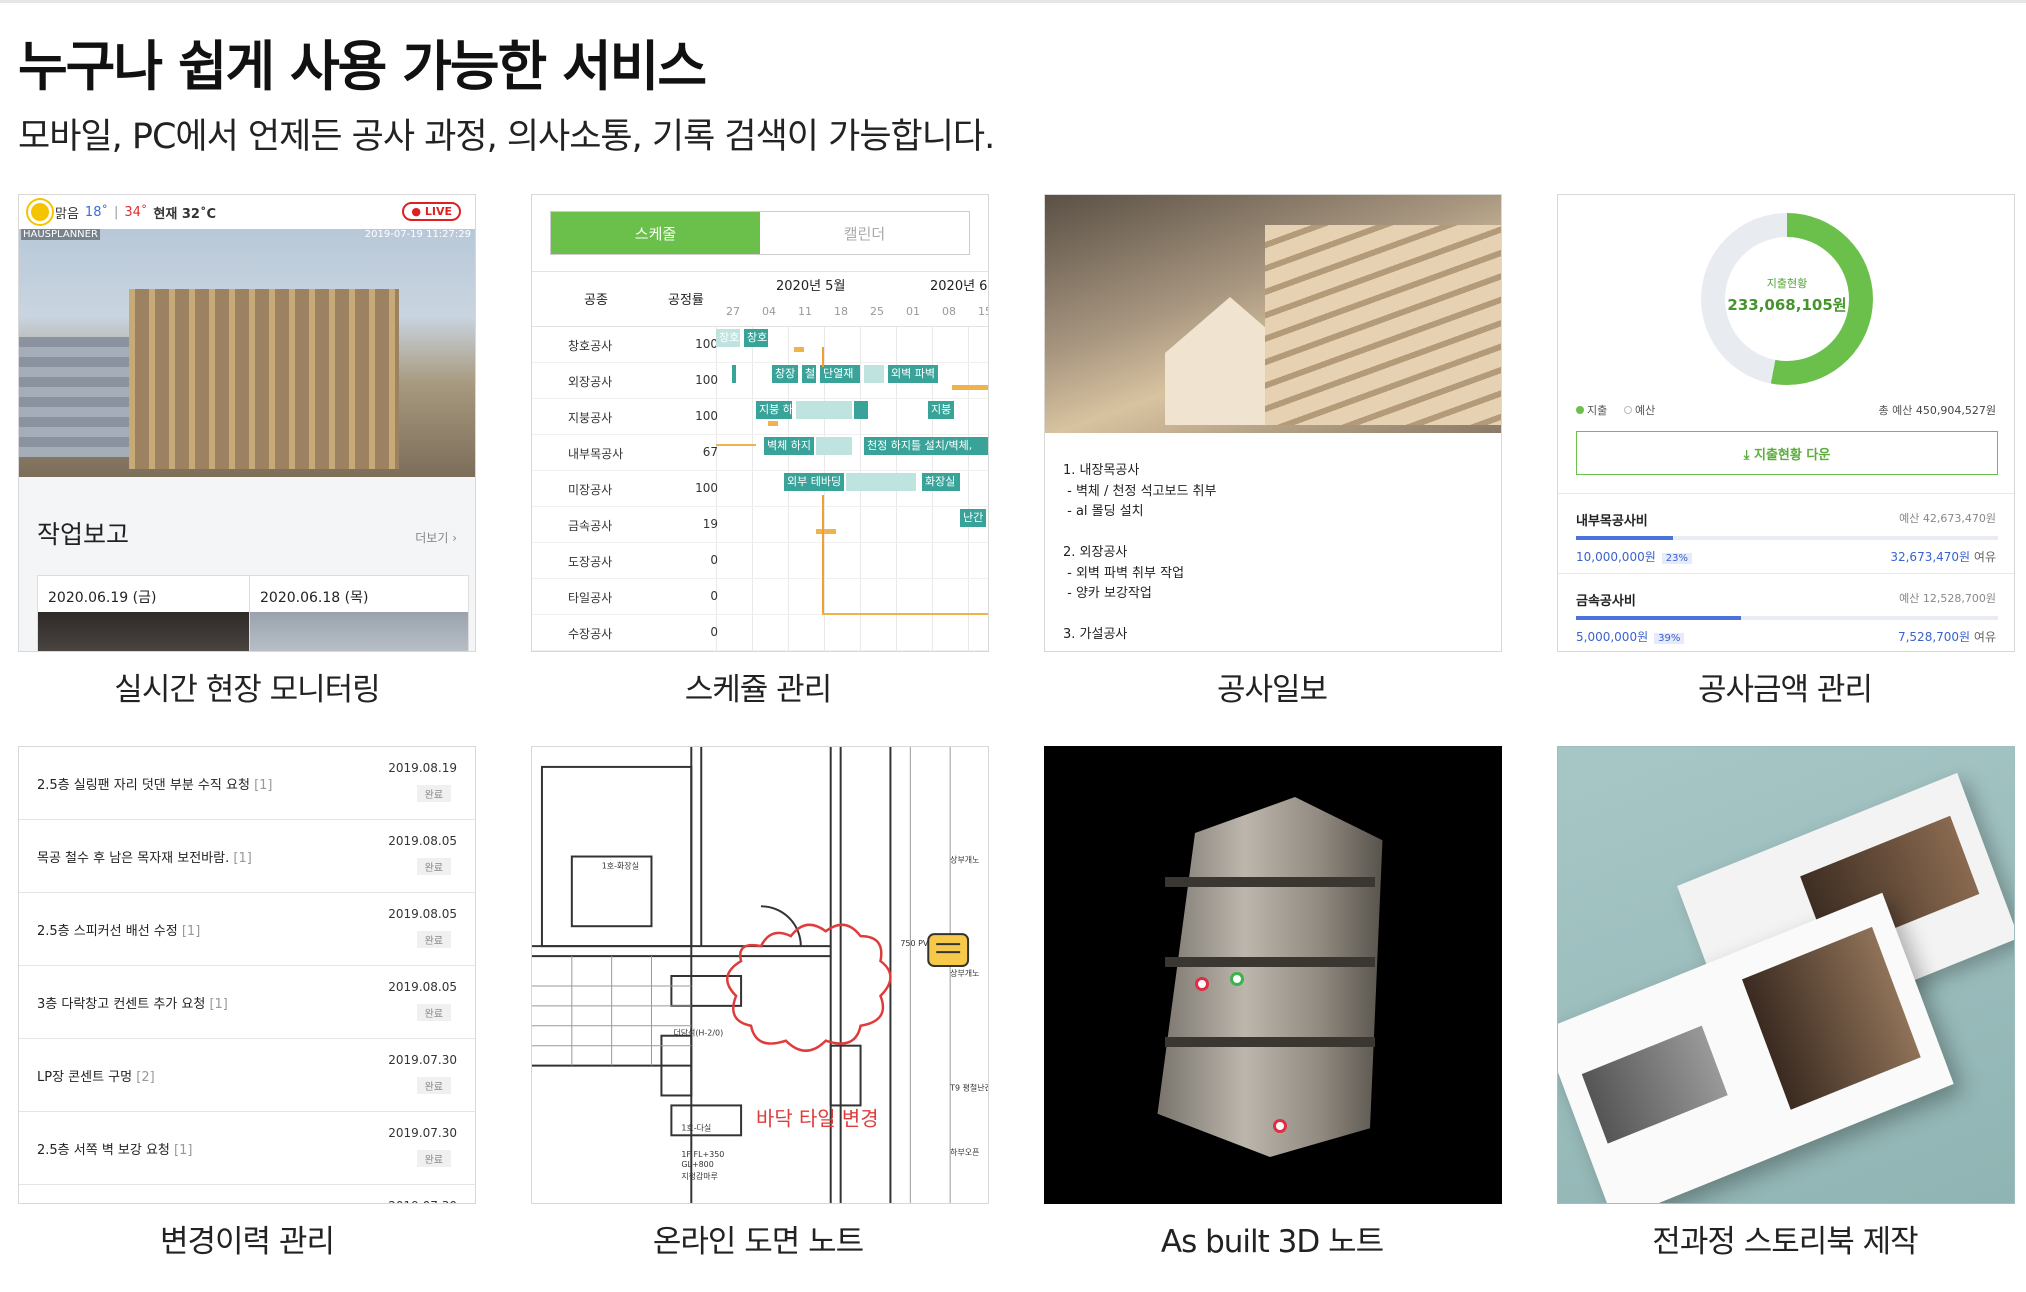 This screenshot has height=1292, width=2026. Describe the element at coordinates (864, 233) in the screenshot. I see `tab-calendar: 캘린더` at that location.